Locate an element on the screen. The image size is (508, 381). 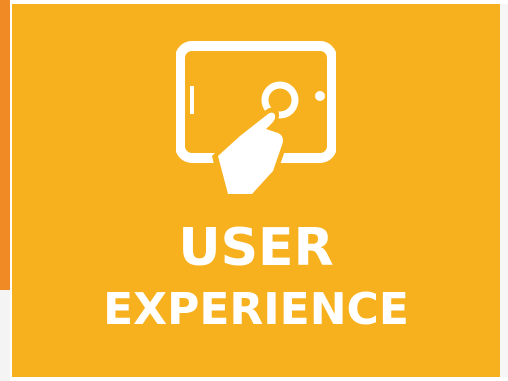
tile-edge is located at coordinates (504, 190).